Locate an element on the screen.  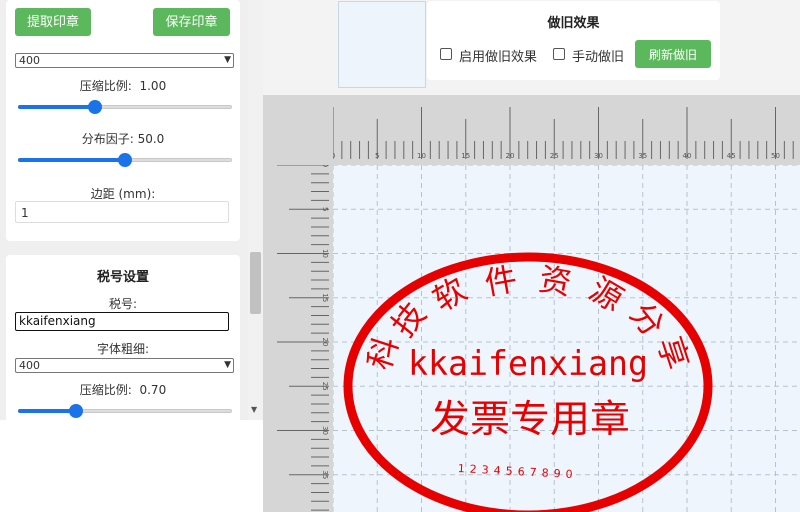
left-ruler-label: 20 is located at coordinates (325, 342).